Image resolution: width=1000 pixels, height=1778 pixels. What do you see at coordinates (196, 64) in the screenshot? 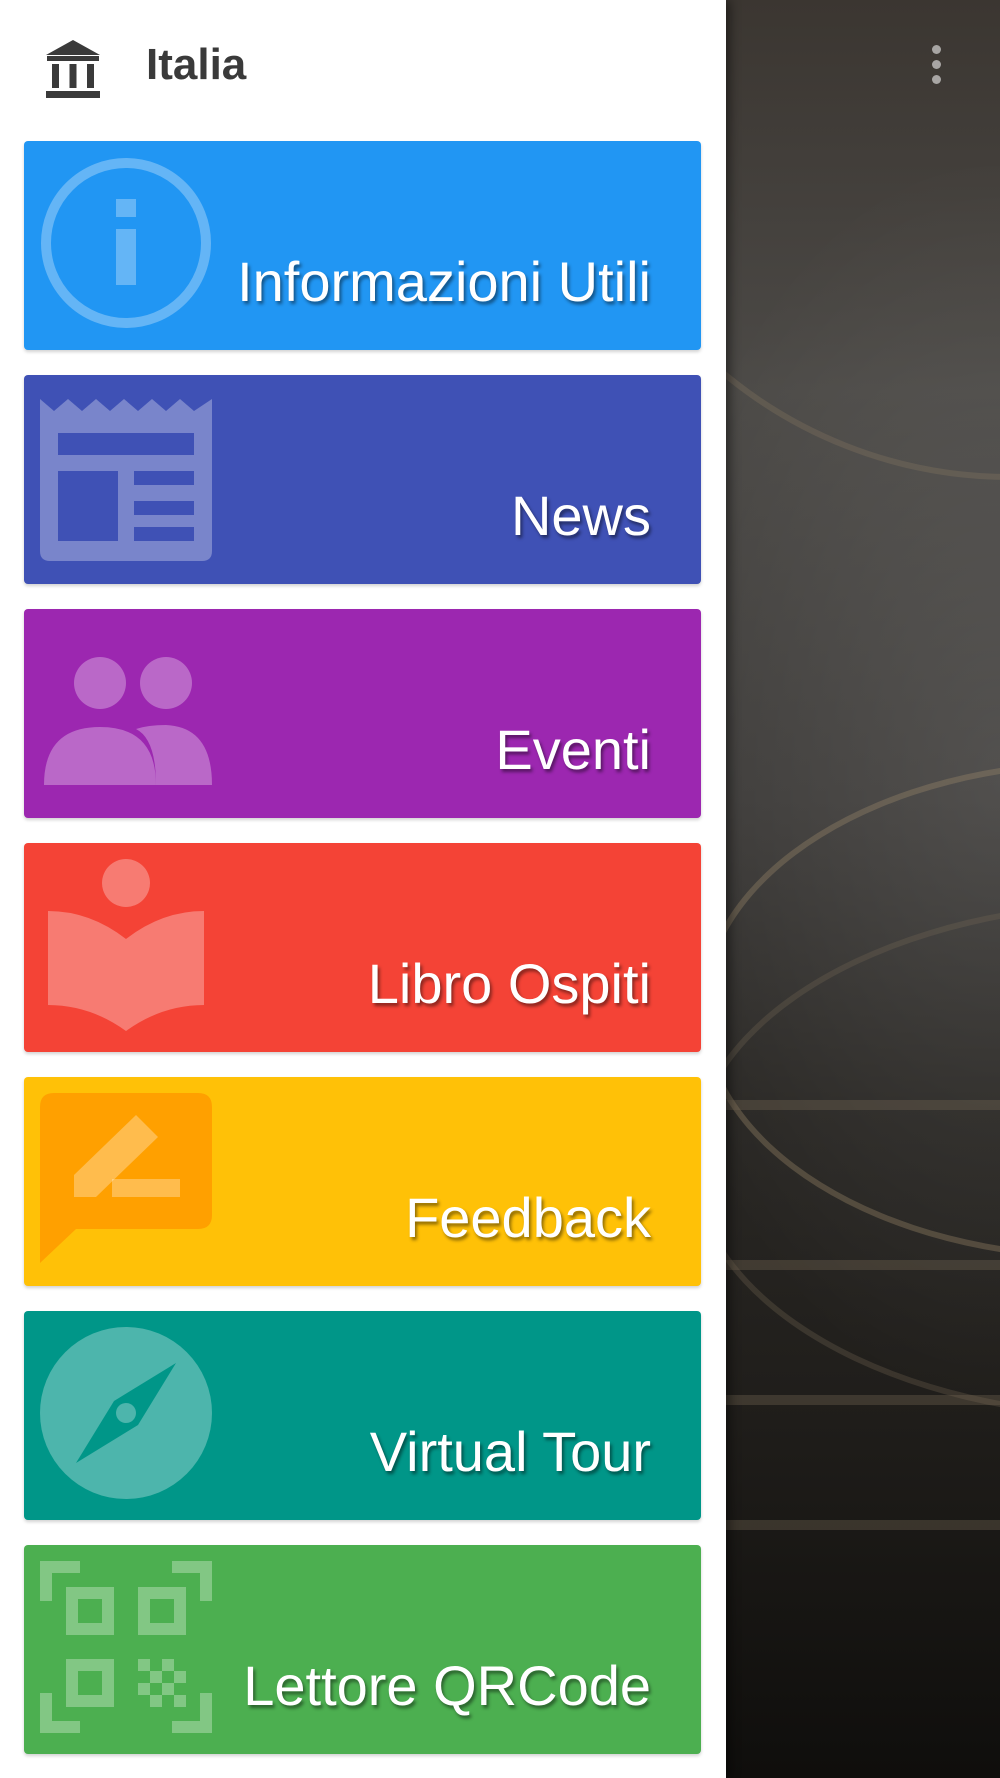
I see `app-title: Italia` at bounding box center [196, 64].